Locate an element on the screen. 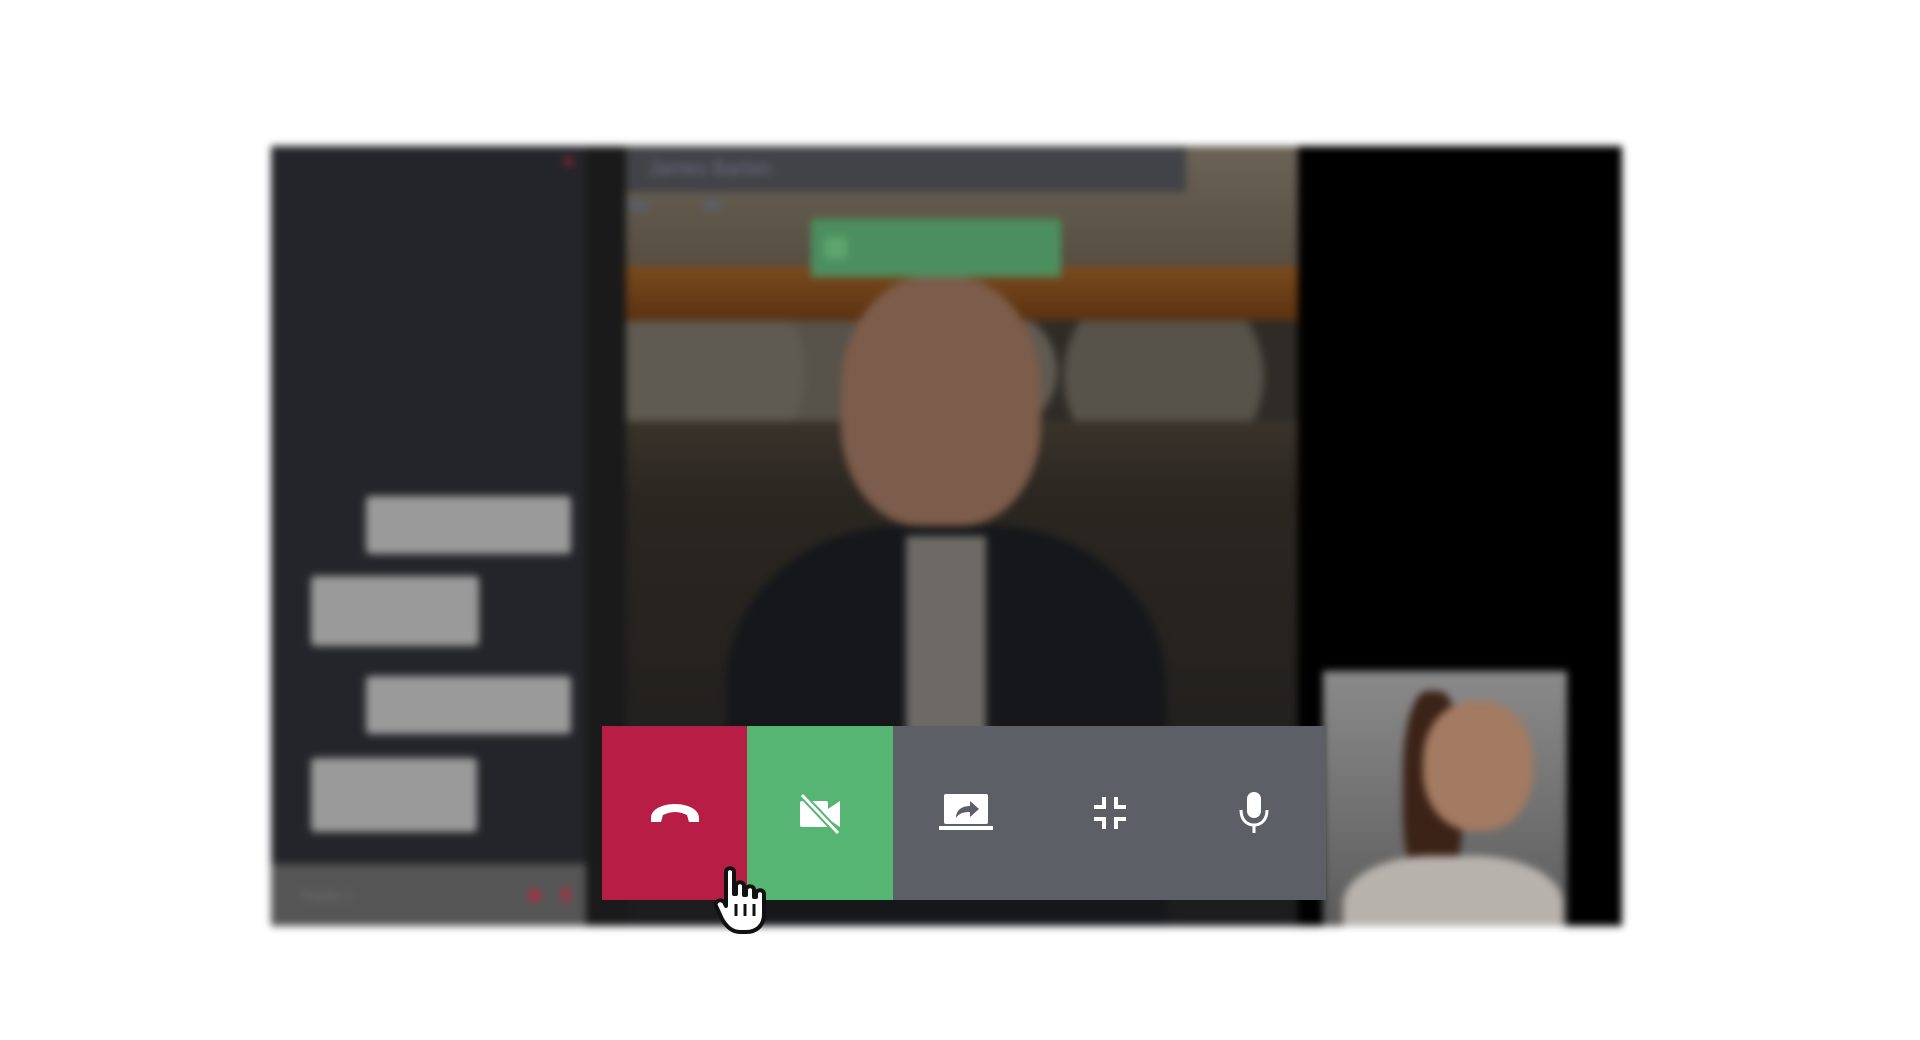 The image size is (1920, 1040). self-view-shirt is located at coordinates (1453, 891).